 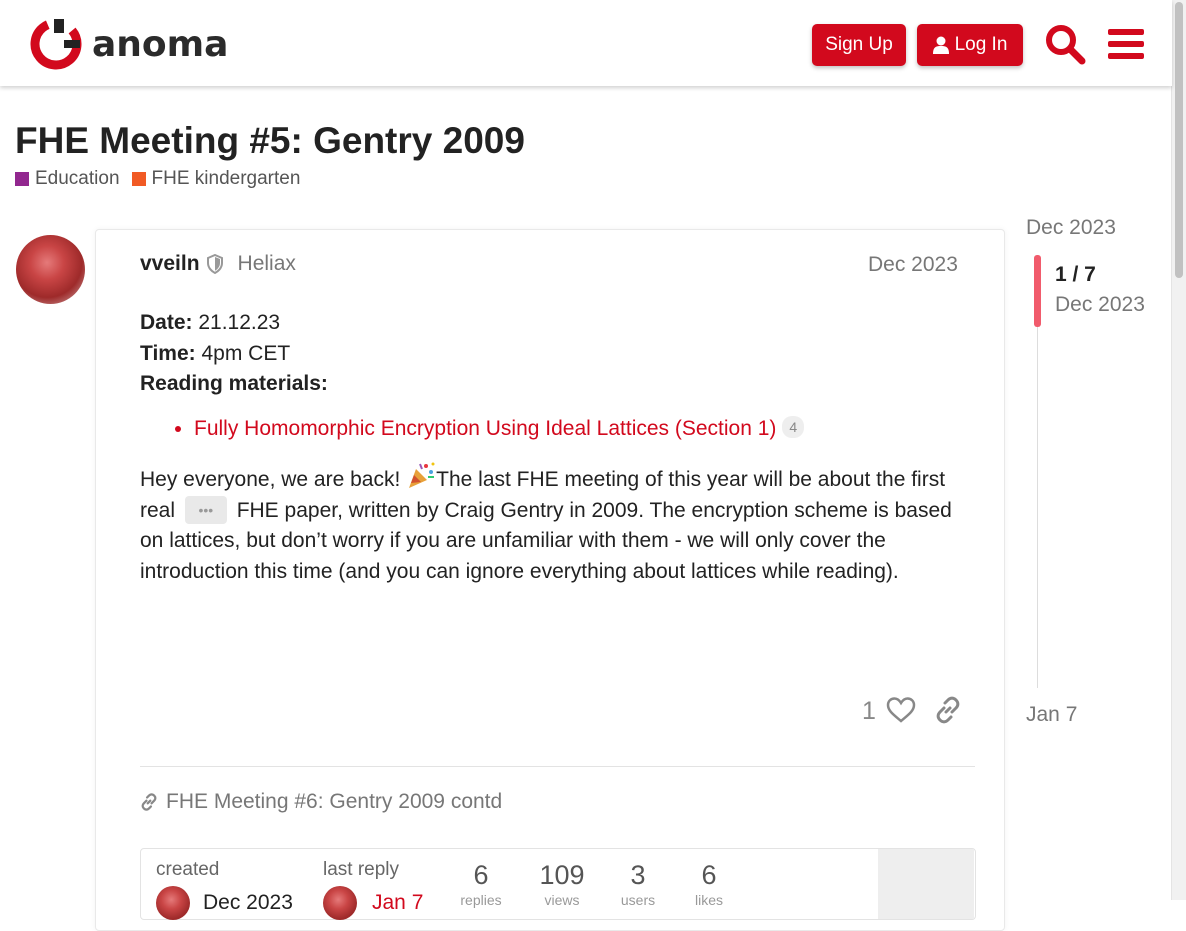 I want to click on created-date: Dec 2023, so click(x=248, y=902).